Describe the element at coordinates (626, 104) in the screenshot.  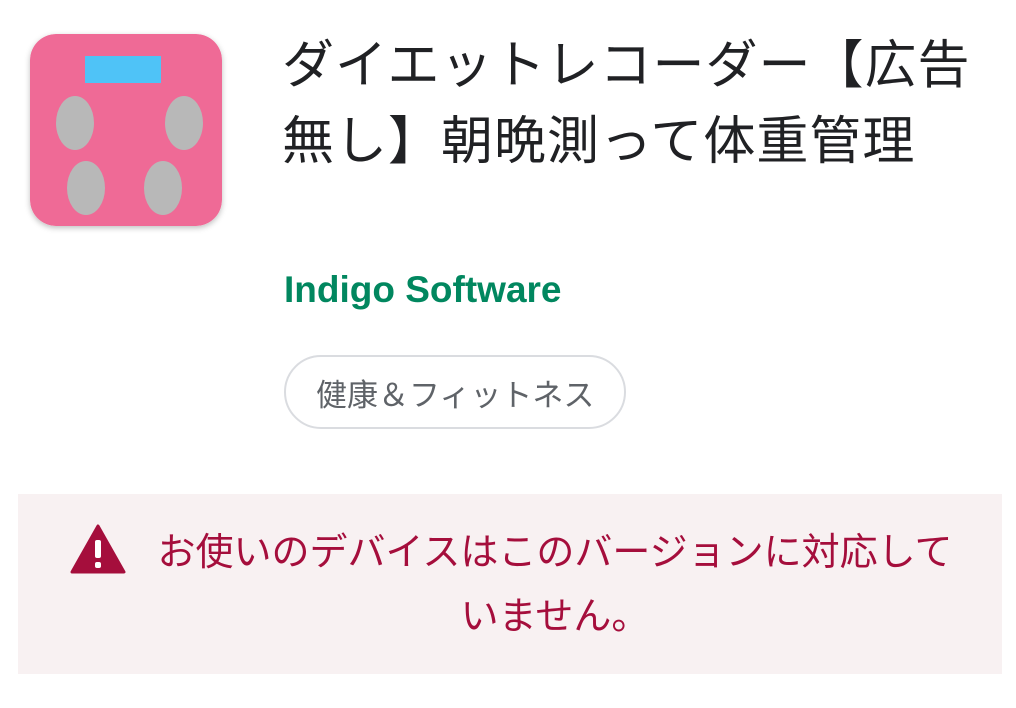
I see `app-title: ダイエットレコーダー【広告無し】朝晩測って体重管理` at that location.